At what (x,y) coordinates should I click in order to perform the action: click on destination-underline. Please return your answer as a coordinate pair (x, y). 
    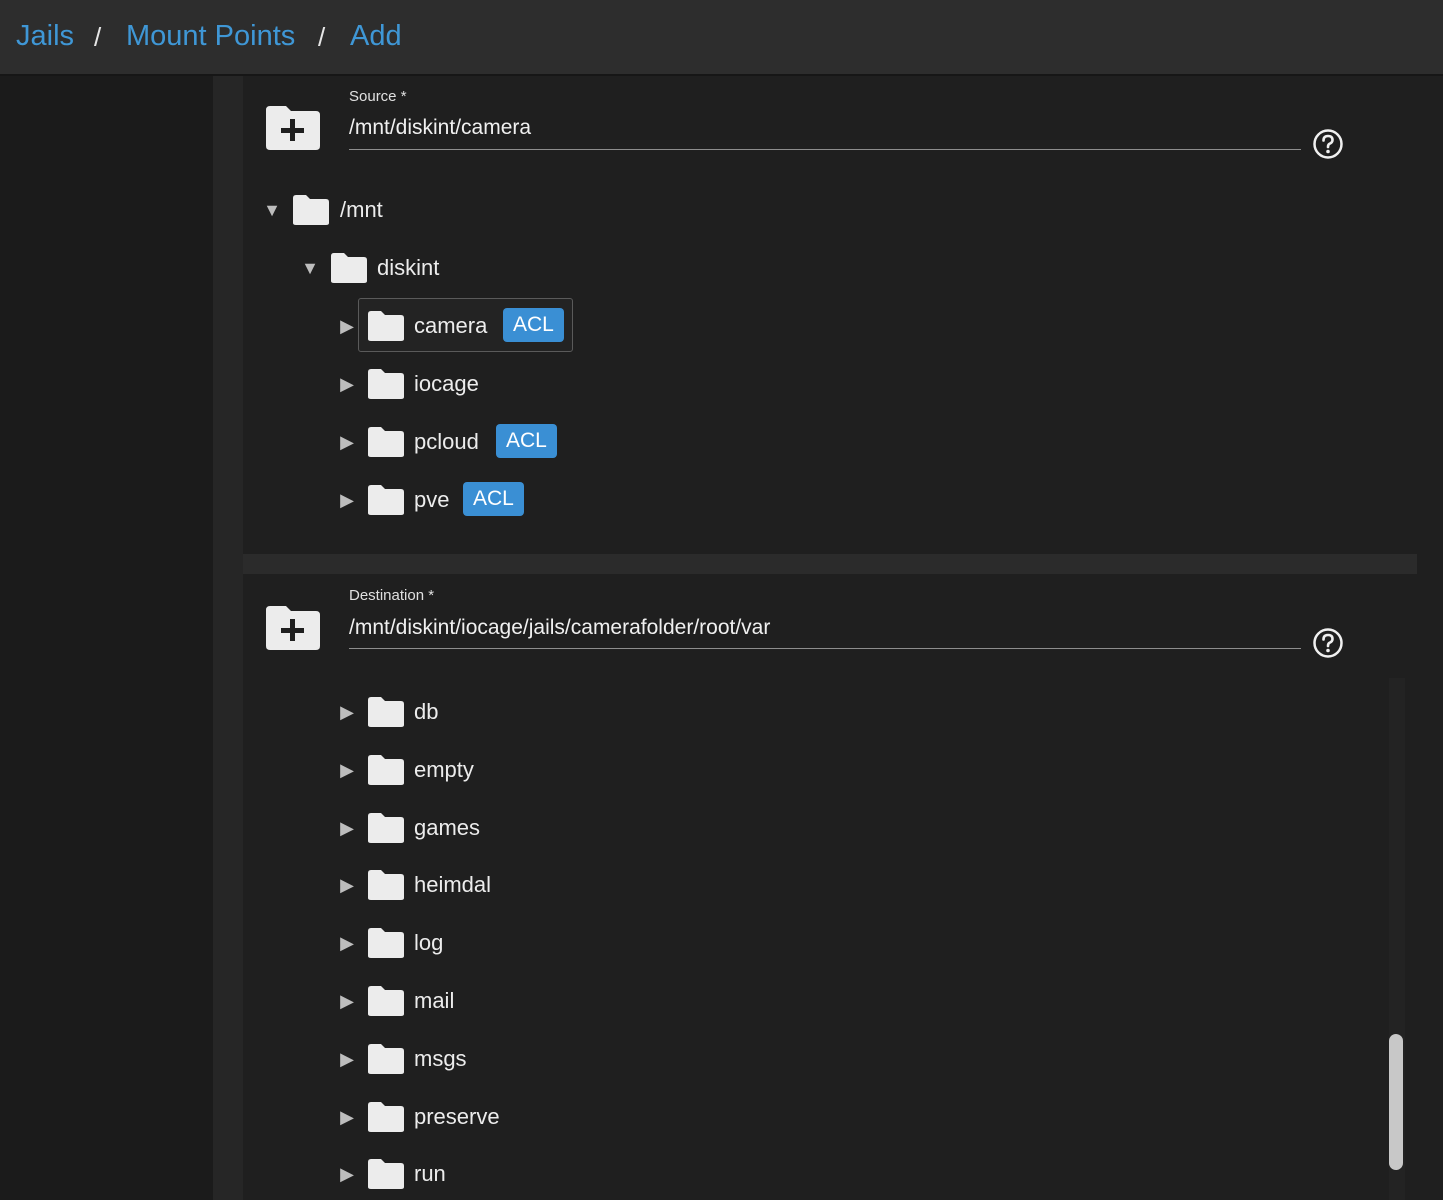
    Looking at the image, I should click on (825, 648).